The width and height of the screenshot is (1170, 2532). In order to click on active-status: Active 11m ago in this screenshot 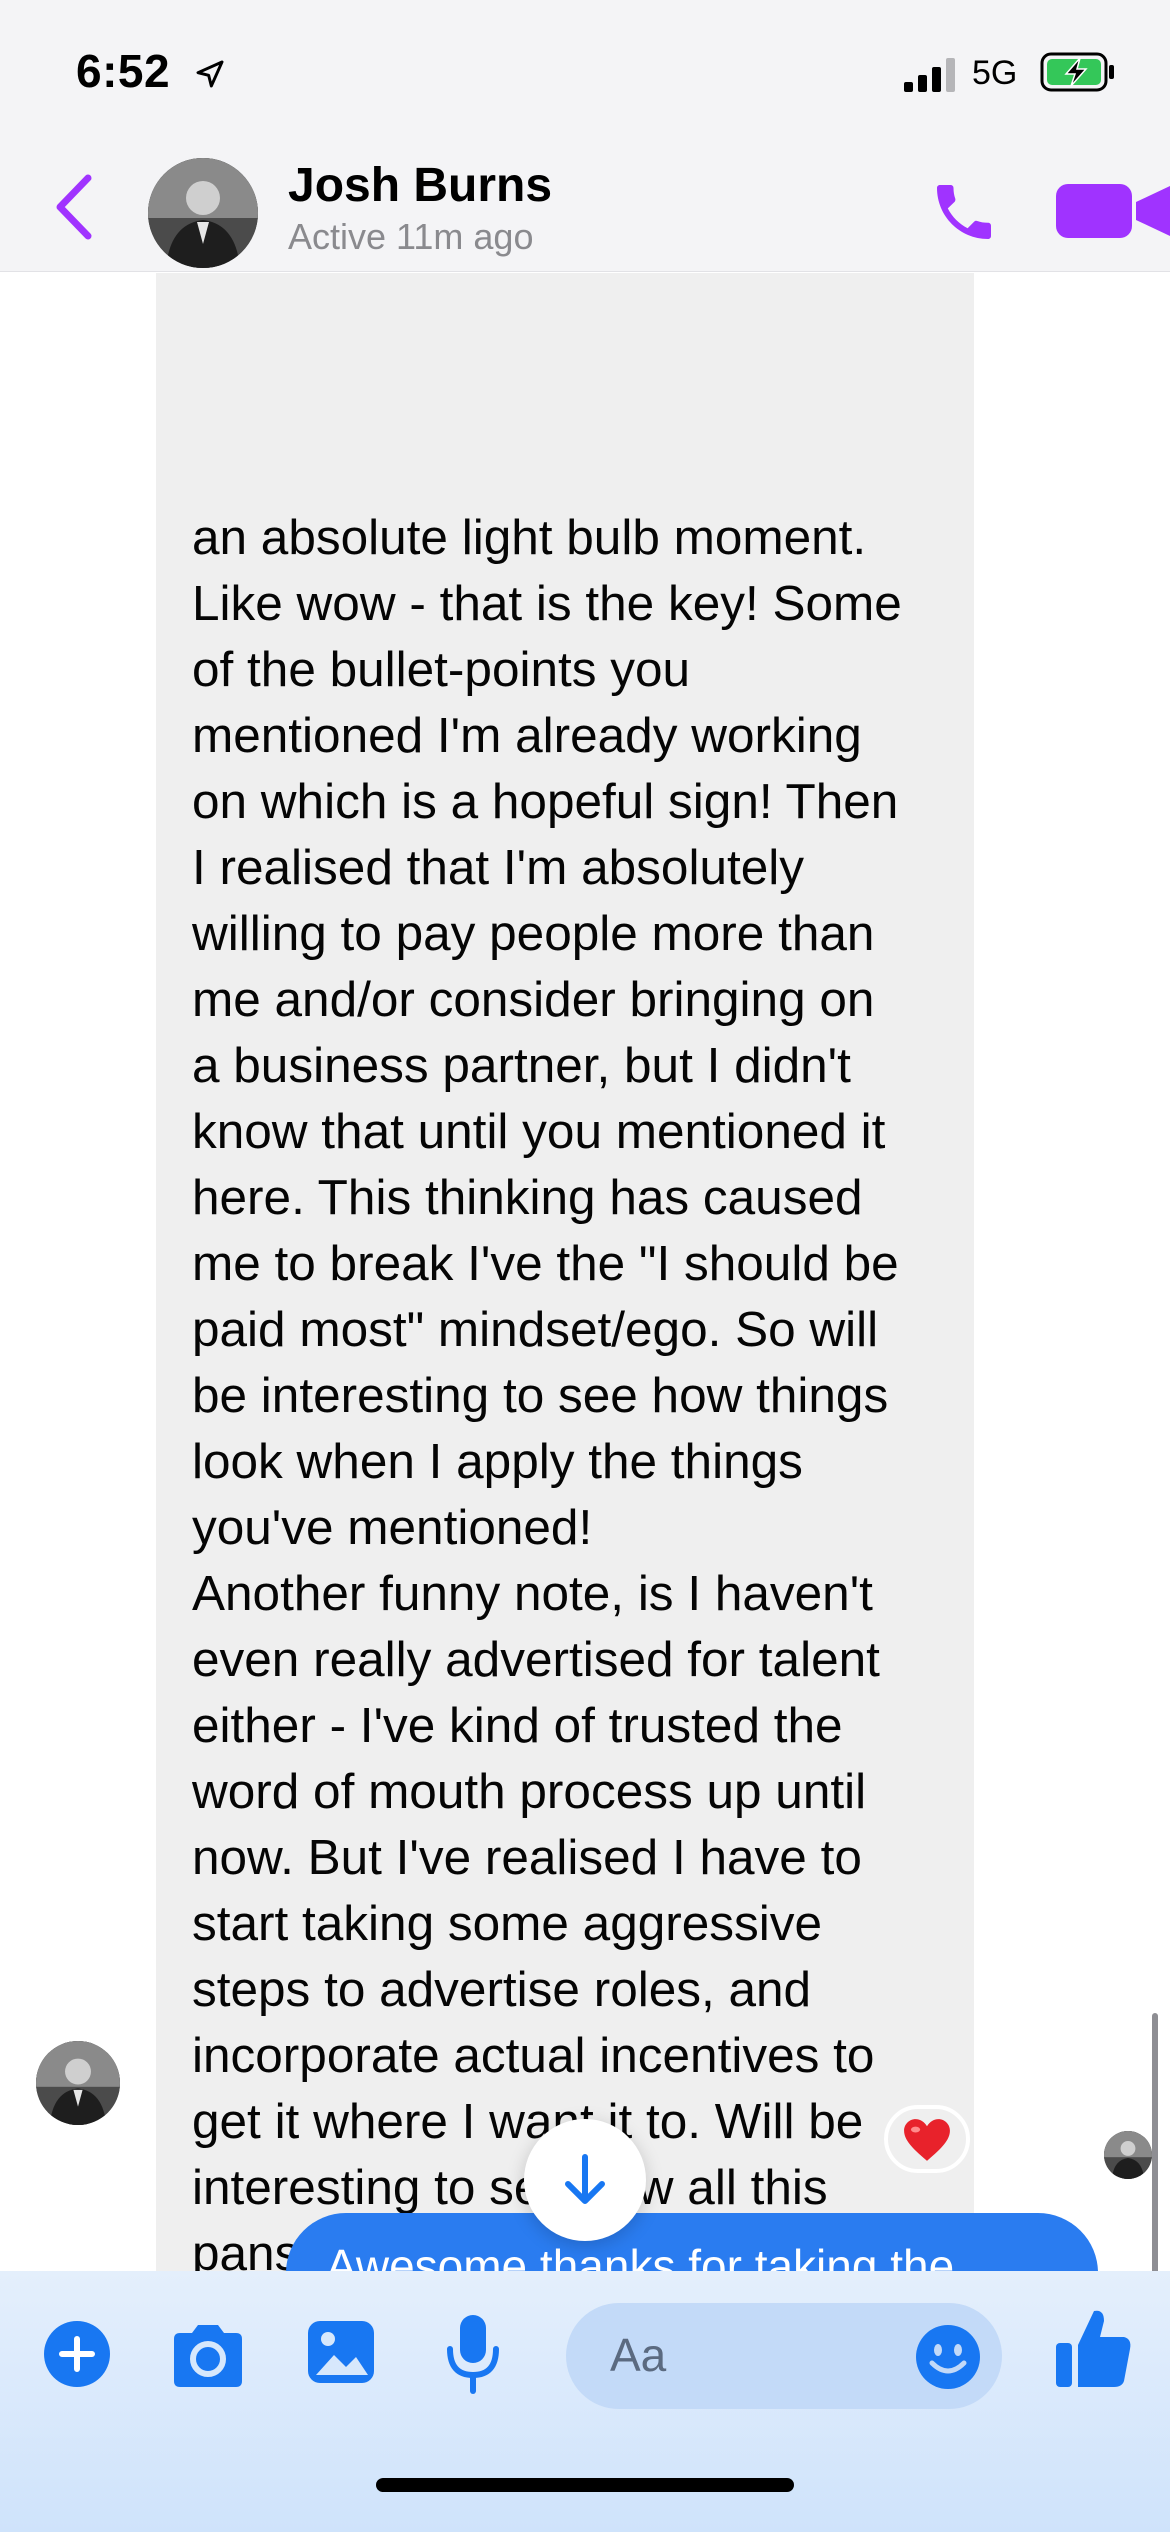, I will do `click(411, 236)`.